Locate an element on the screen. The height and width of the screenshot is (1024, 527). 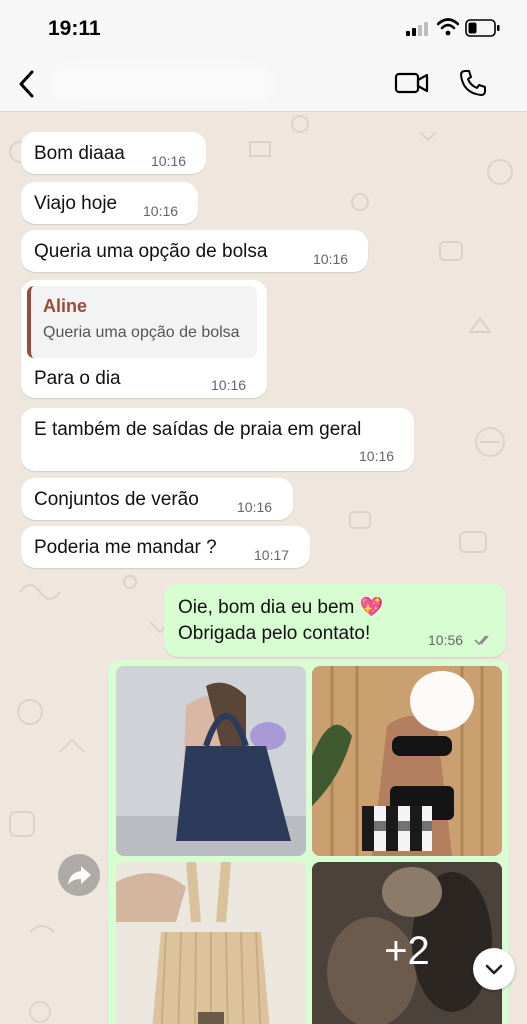
chevron-down-icon is located at coordinates (494, 969).